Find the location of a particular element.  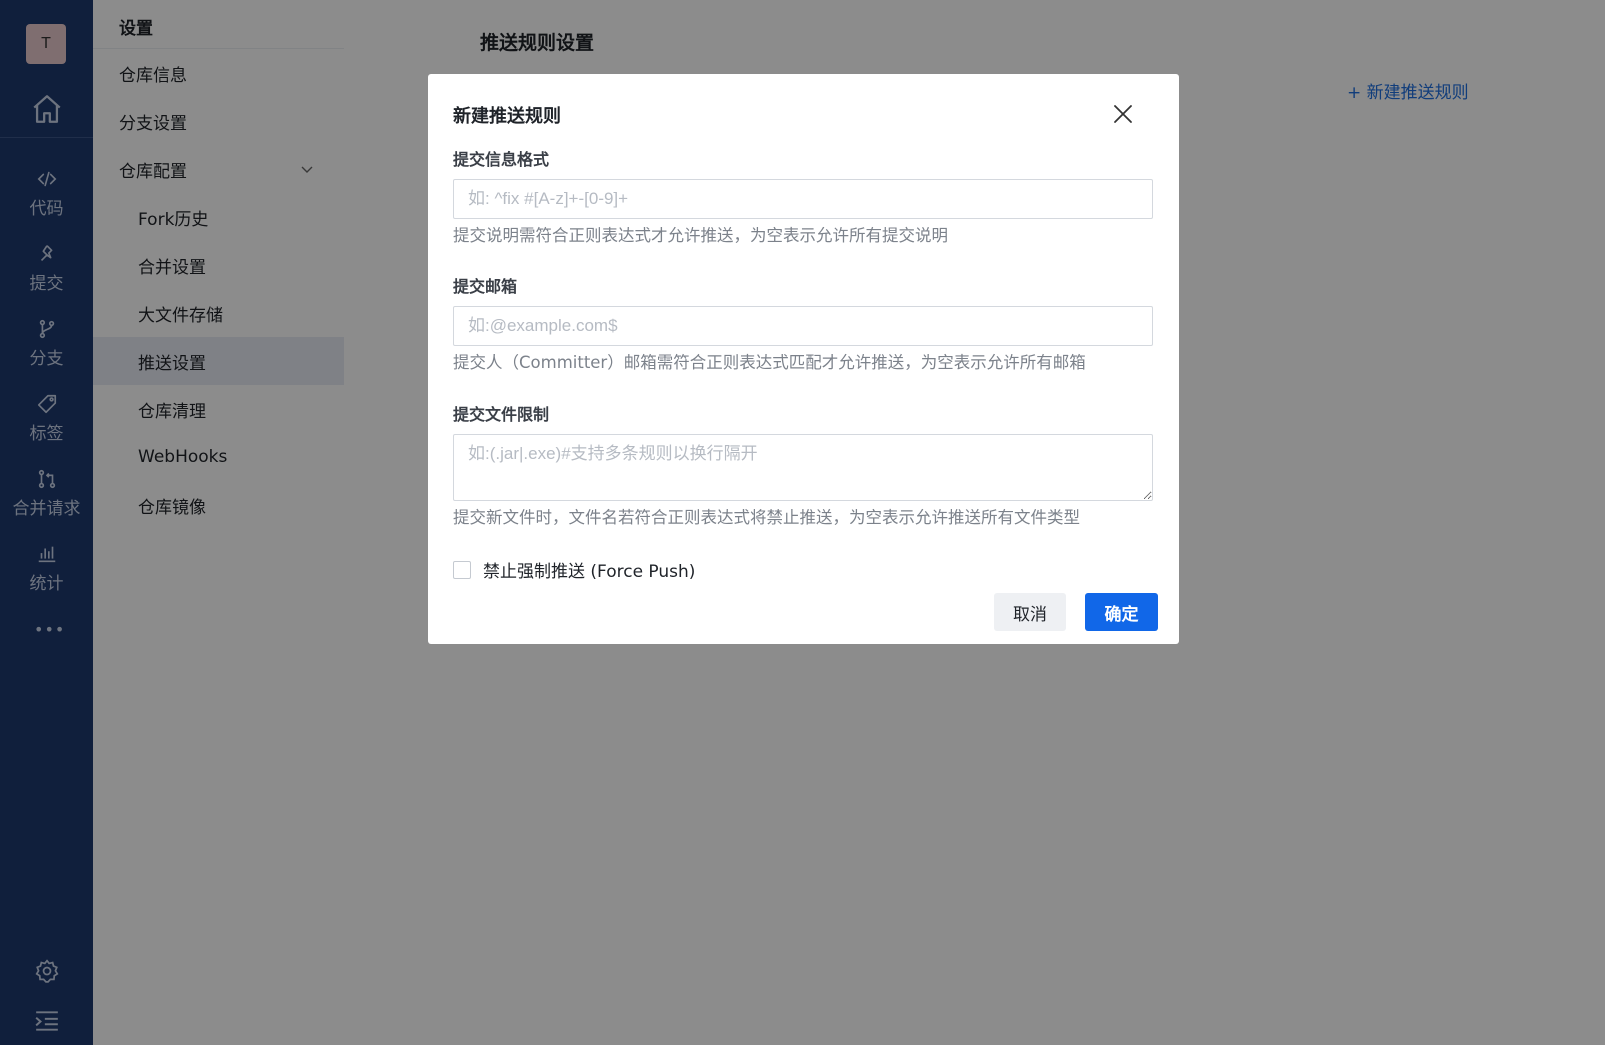

file-limit-textarea is located at coordinates (803, 467).